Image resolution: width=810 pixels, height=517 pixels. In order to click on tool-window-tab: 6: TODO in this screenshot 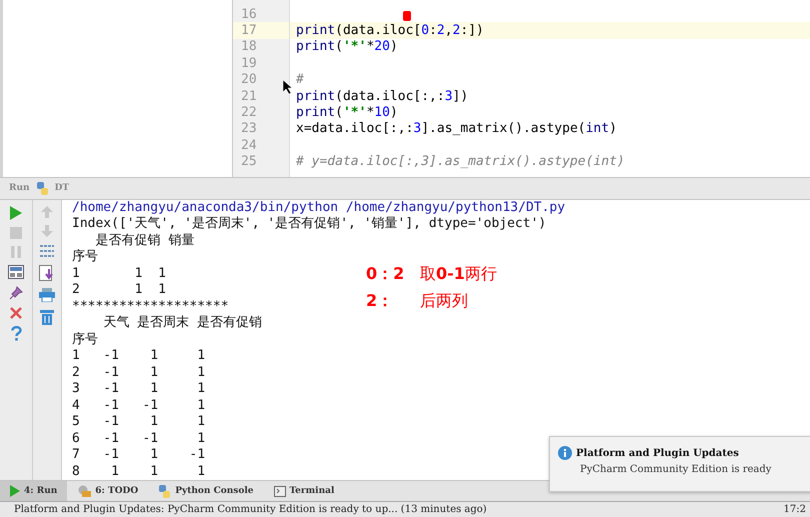, I will do `click(107, 491)`.